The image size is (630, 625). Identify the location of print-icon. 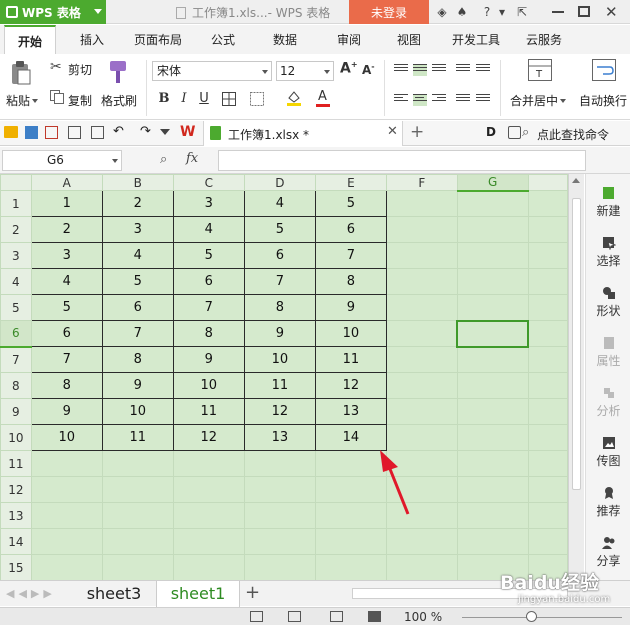
(74, 132).